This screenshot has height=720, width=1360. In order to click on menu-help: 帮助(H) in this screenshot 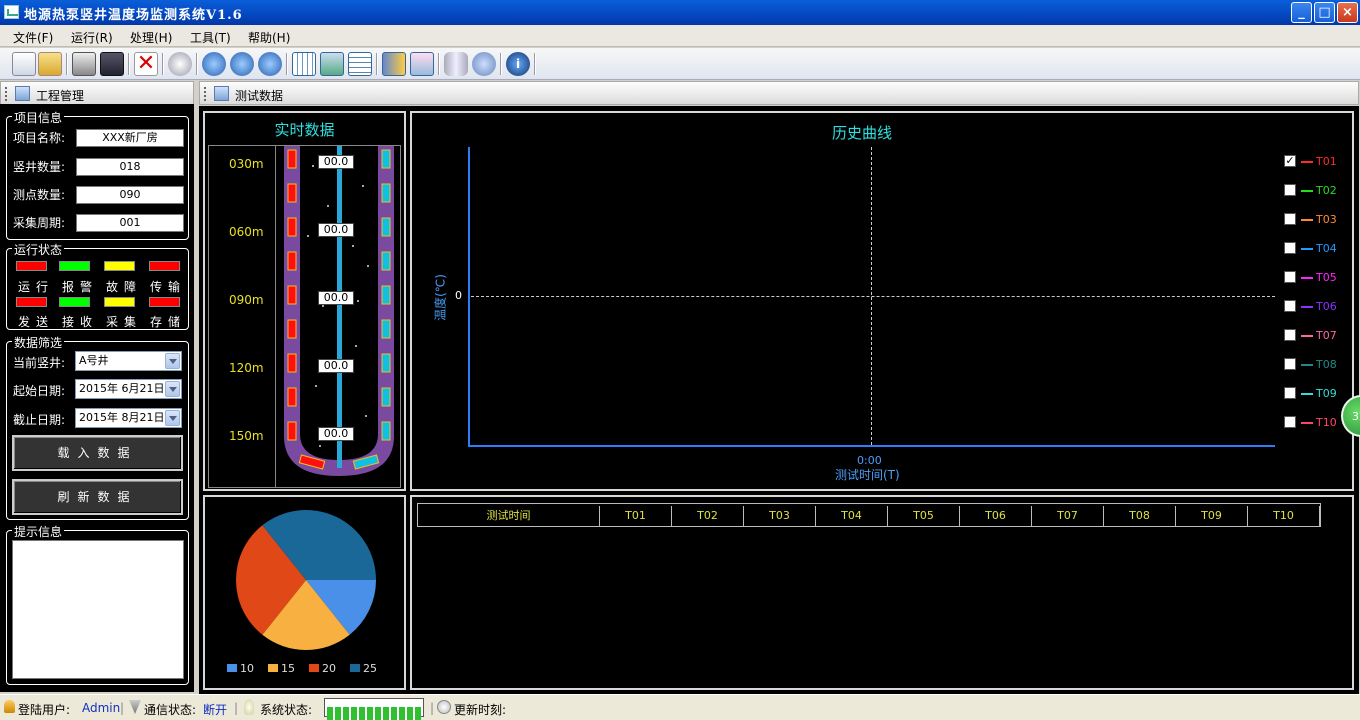, I will do `click(269, 37)`.